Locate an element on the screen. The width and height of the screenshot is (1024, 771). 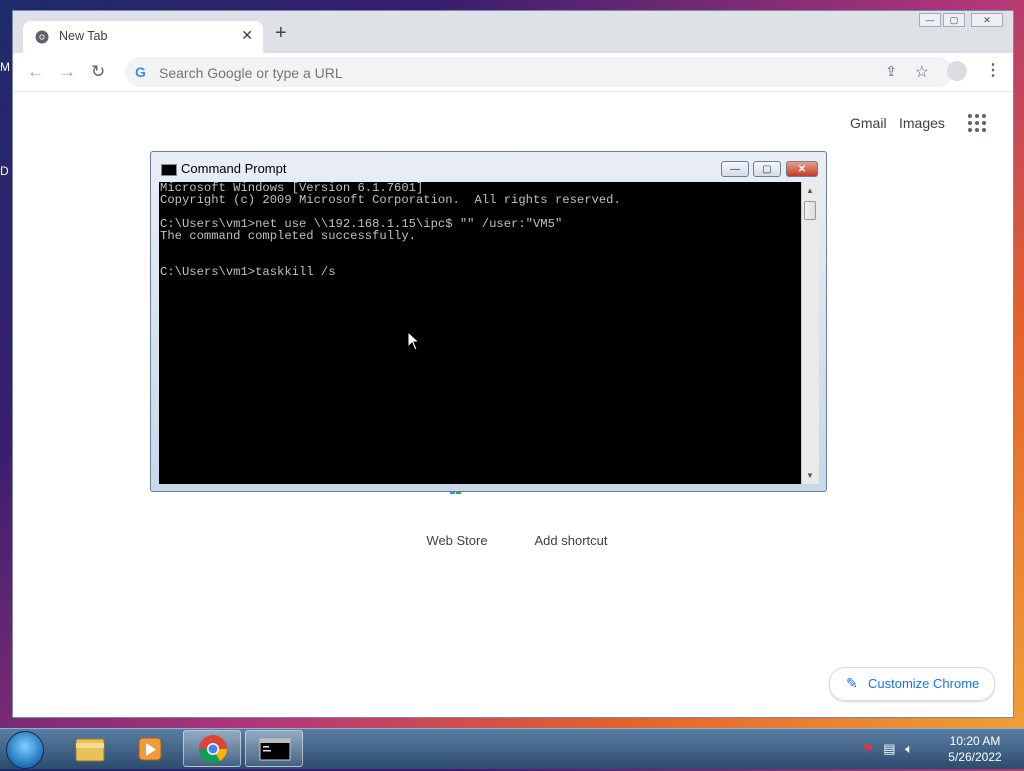
browser-toolbar: ← → ↻ G ⇪ ☆ ⋮ is located at coordinates (513, 72).